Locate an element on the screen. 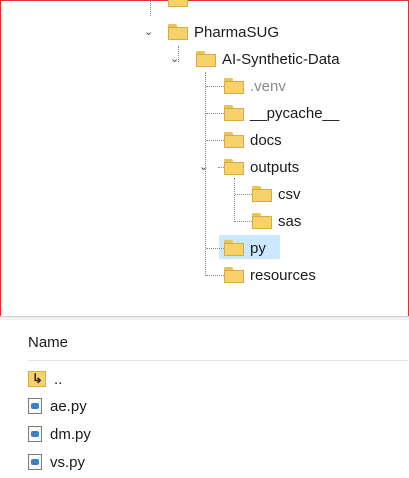  tree-item-venv: .venv is located at coordinates (255, 86).